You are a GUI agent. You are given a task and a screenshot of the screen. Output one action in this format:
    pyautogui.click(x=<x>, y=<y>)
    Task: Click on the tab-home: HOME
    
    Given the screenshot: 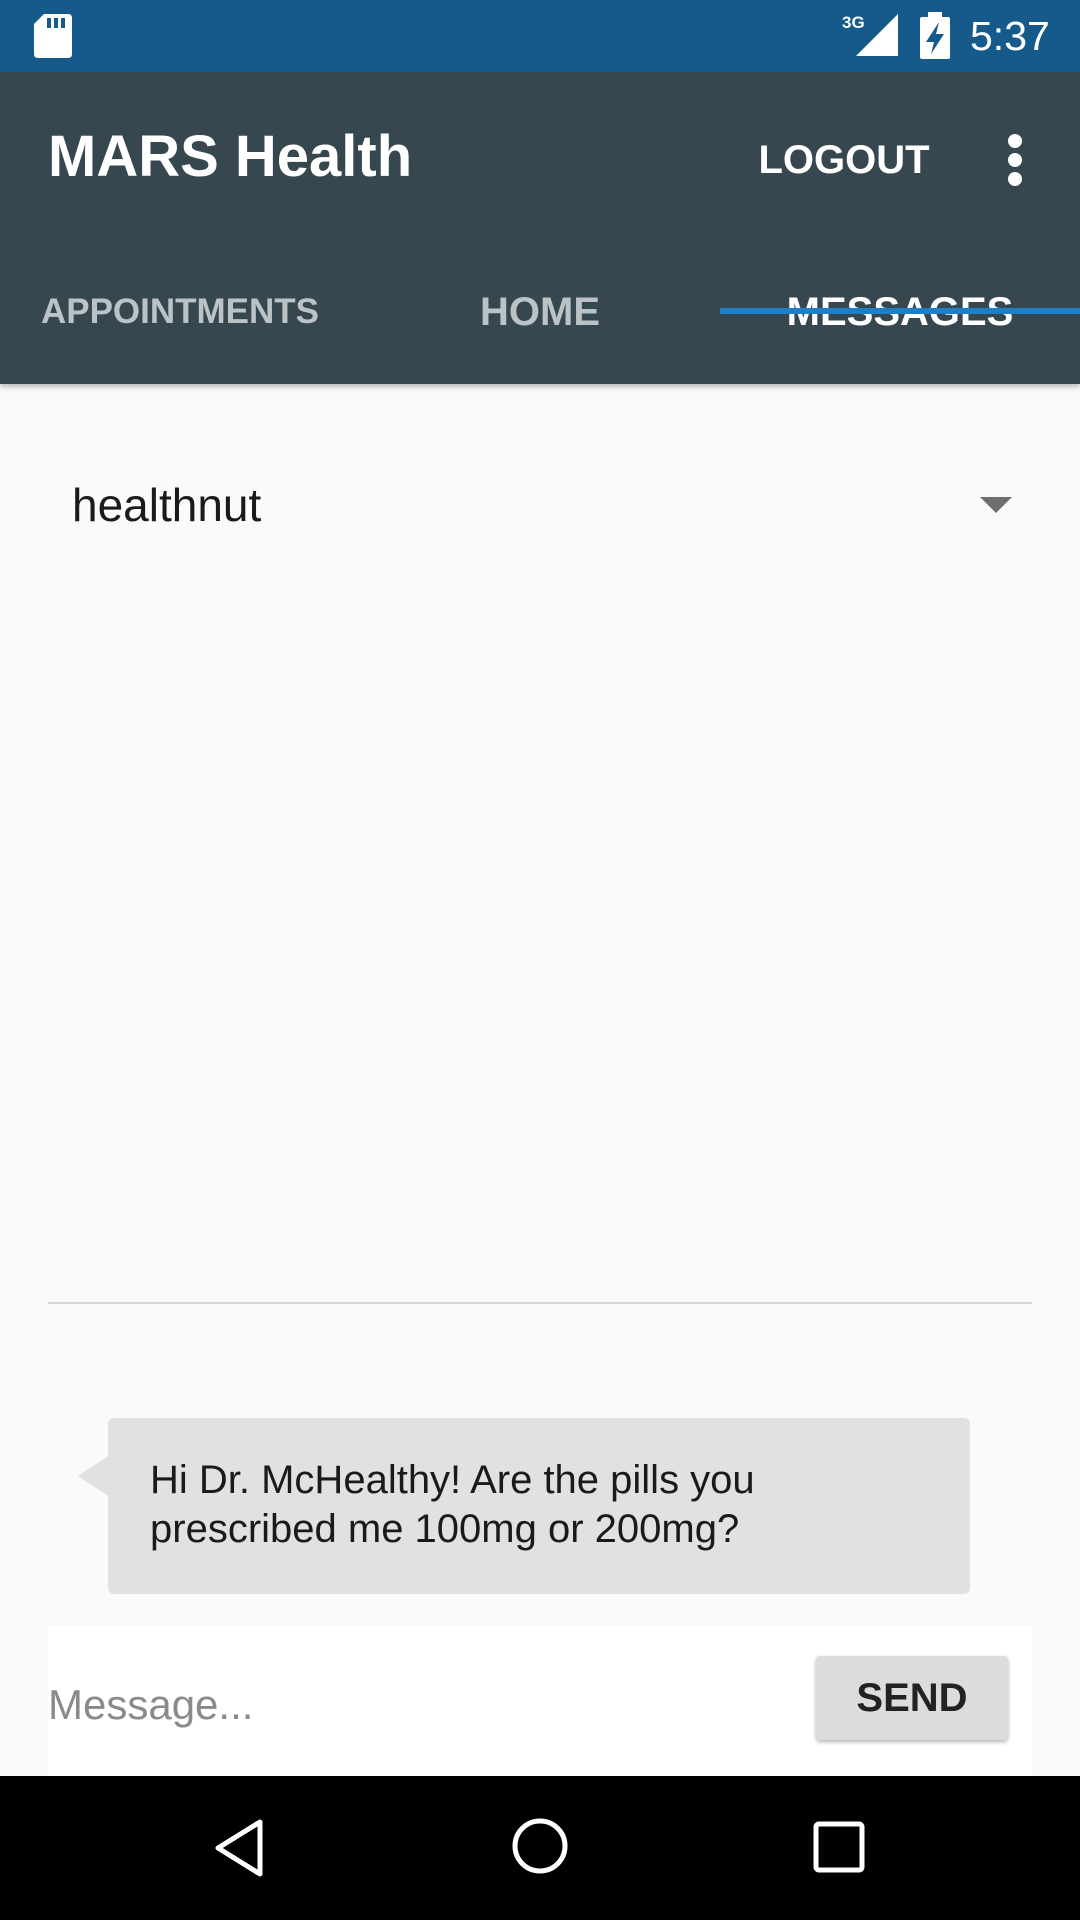 What is the action you would take?
    pyautogui.click(x=540, y=312)
    